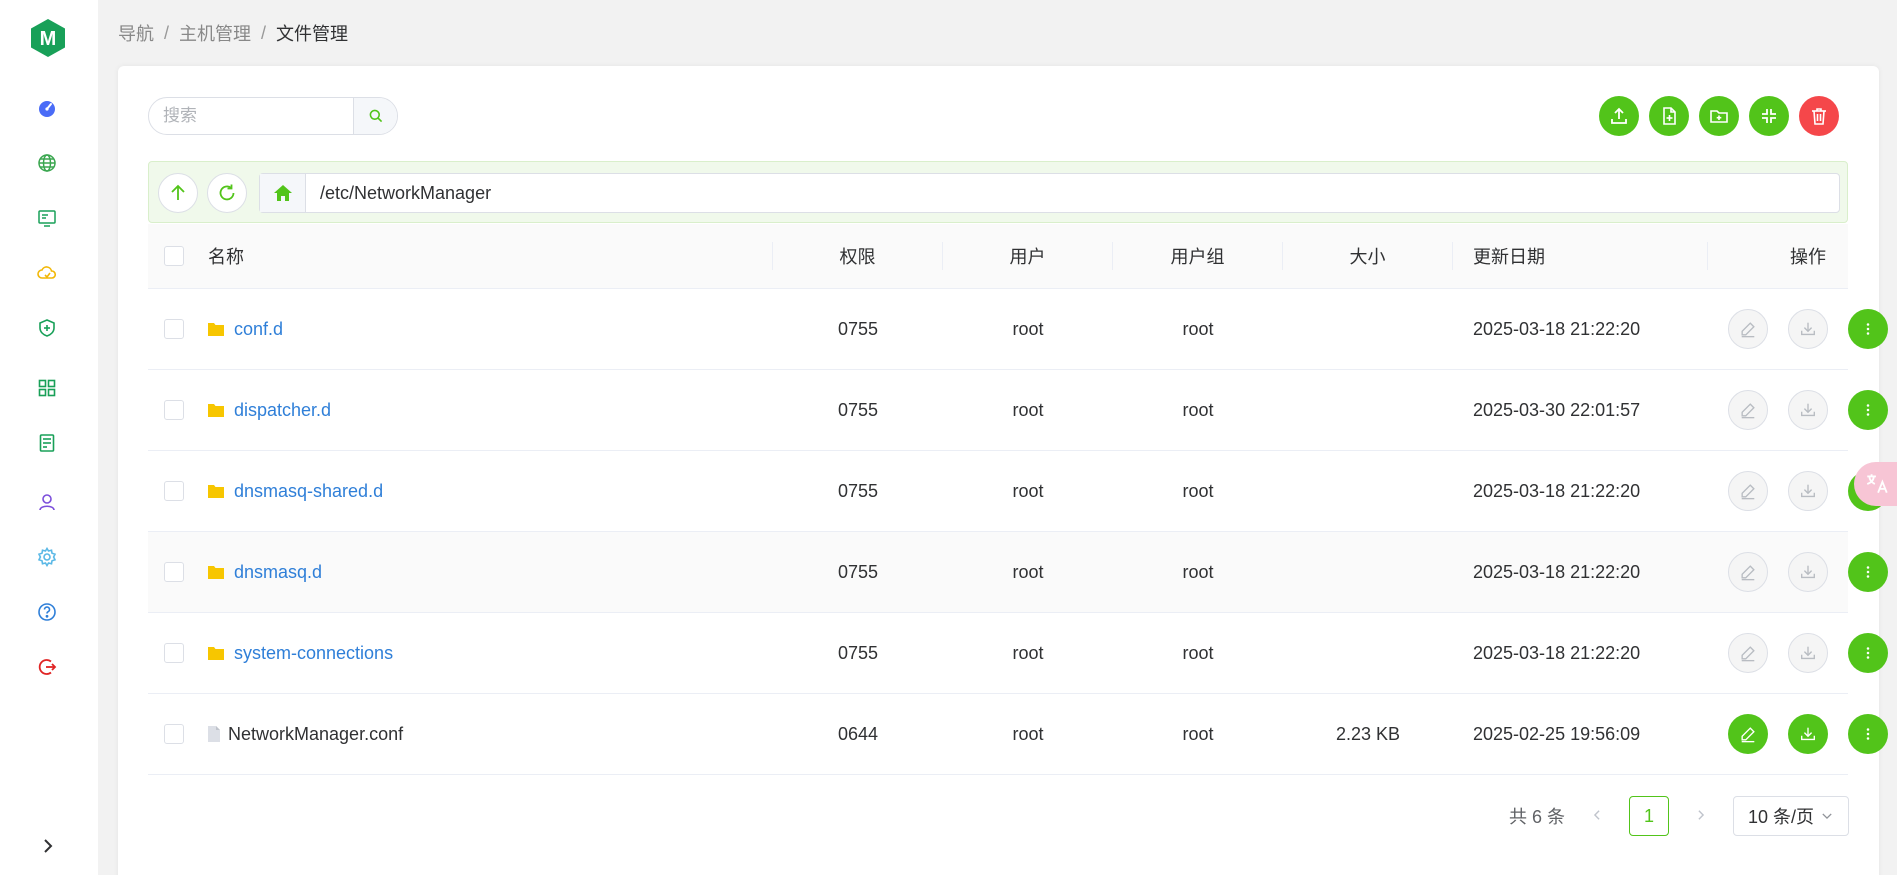 The image size is (1897, 875). I want to click on host-icon, so click(47, 218).